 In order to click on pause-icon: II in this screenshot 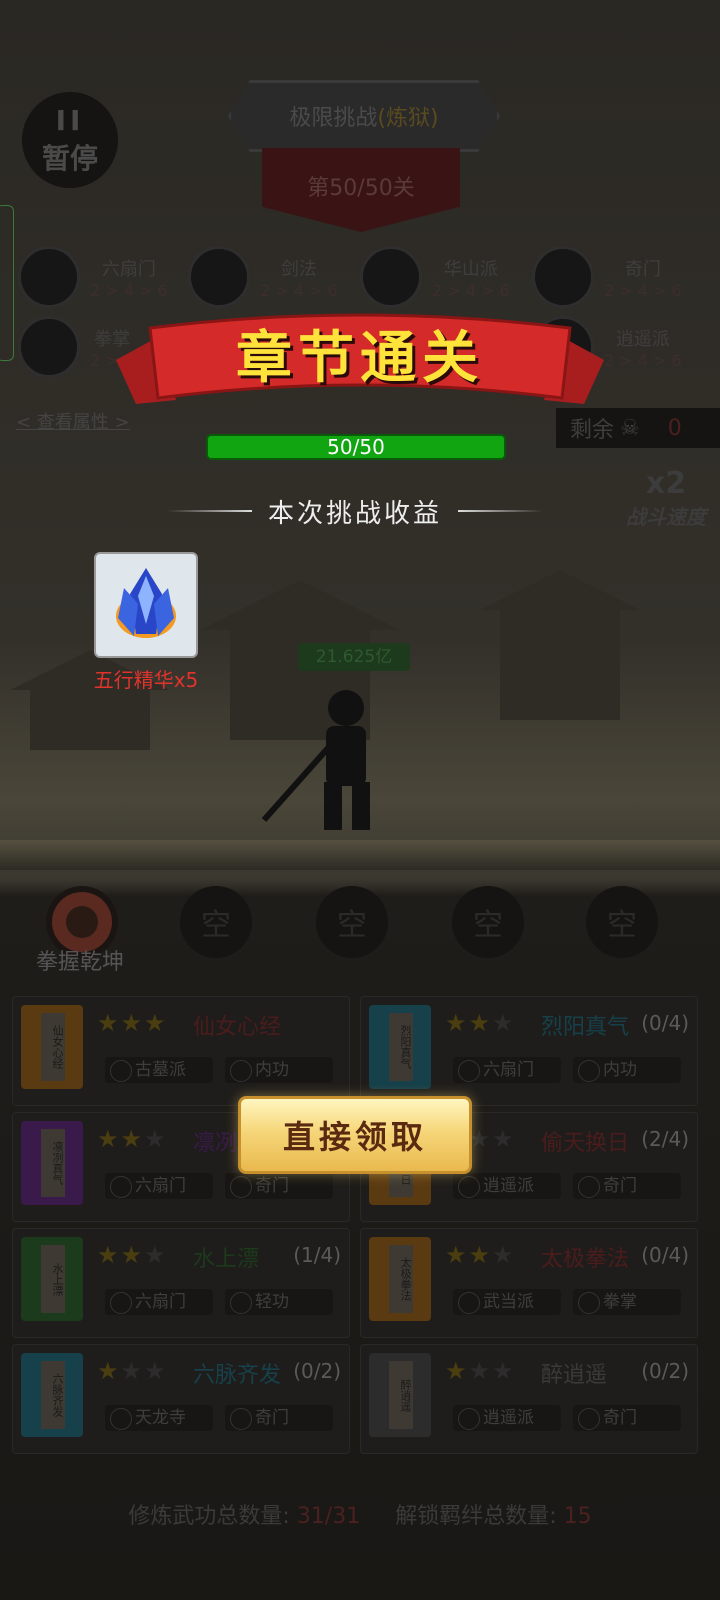, I will do `click(70, 120)`.